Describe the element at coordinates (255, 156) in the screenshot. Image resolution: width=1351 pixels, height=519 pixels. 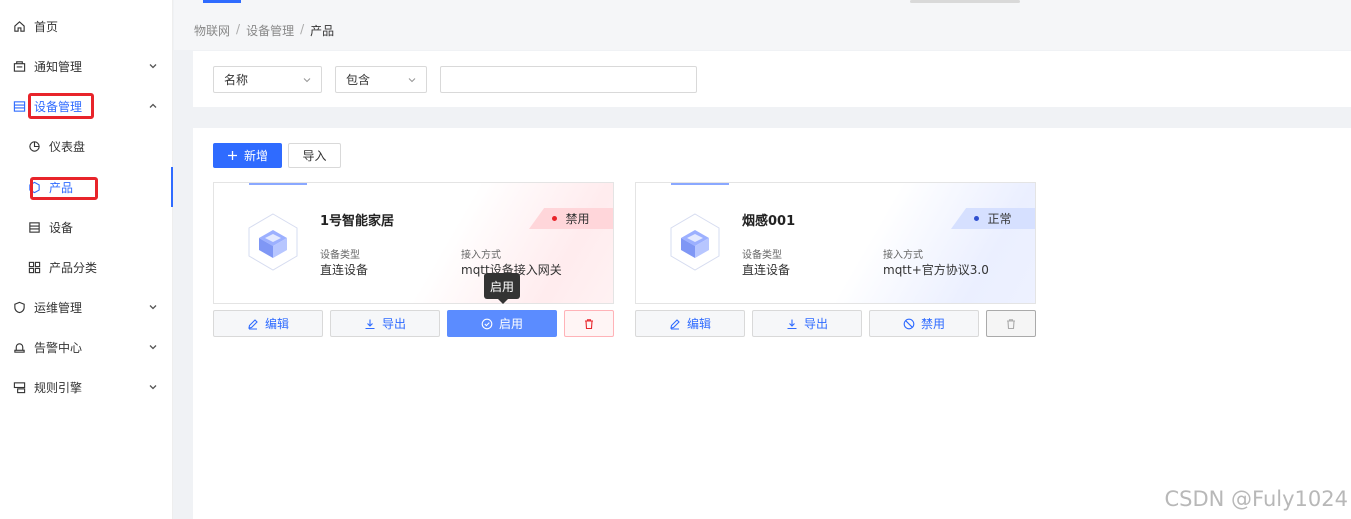
I see `add-button-label: 新增` at that location.